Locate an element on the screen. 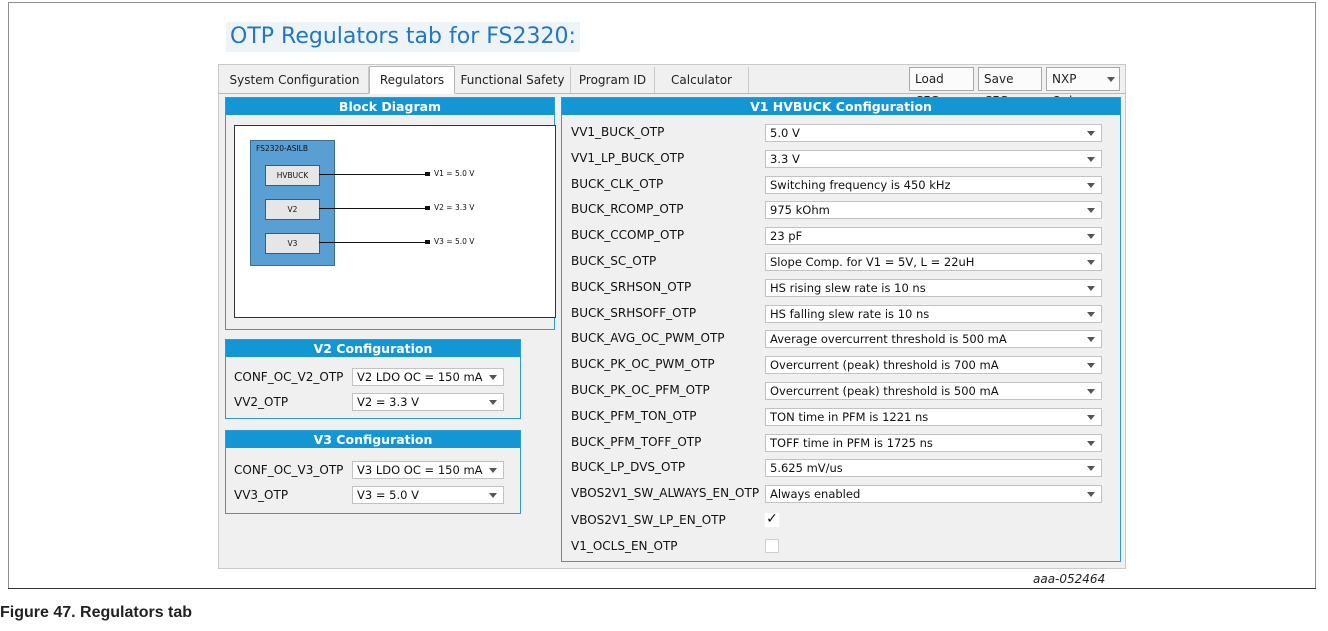 This screenshot has width=1328, height=631. conf-oc-v3-value: V3 LDO OC = 150 mA is located at coordinates (420, 470).